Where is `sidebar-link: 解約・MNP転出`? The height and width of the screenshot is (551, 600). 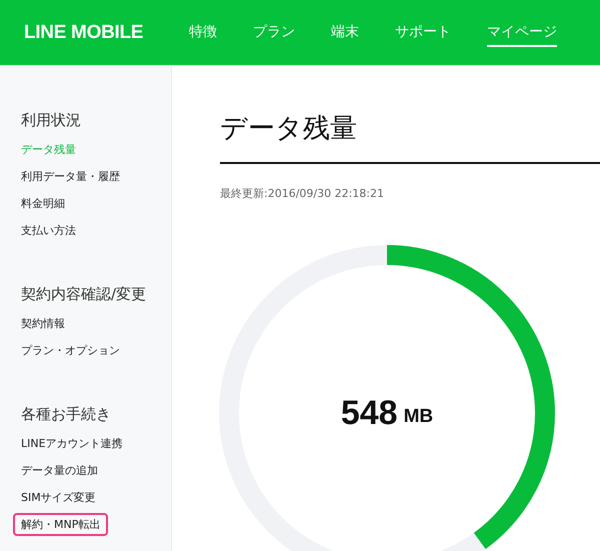 sidebar-link: 解約・MNP転出 is located at coordinates (60, 524).